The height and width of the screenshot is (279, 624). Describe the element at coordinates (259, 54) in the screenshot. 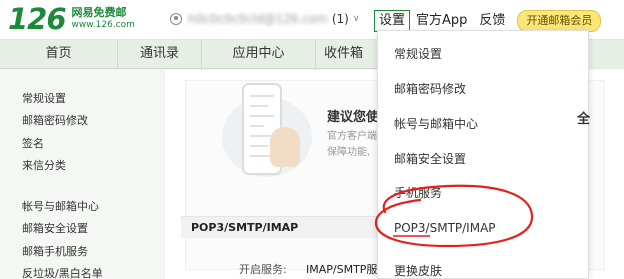

I see `tab-app-center: 应用中心` at that location.